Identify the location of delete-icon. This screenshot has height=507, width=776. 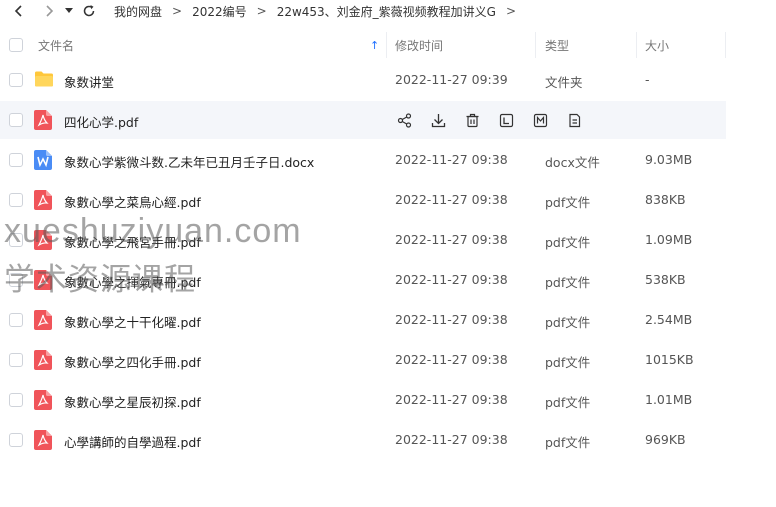
(472, 120).